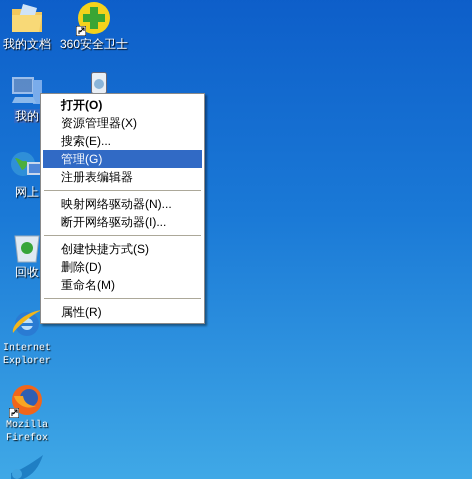 This screenshot has height=479, width=472. Describe the element at coordinates (122, 249) in the screenshot. I see `menu-item: 创建快捷方式(S)` at that location.